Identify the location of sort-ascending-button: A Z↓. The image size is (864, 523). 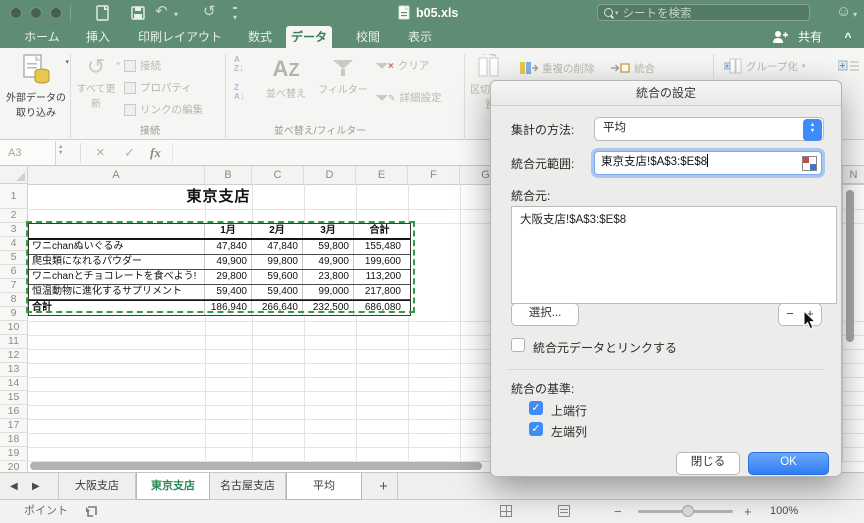
(239, 65).